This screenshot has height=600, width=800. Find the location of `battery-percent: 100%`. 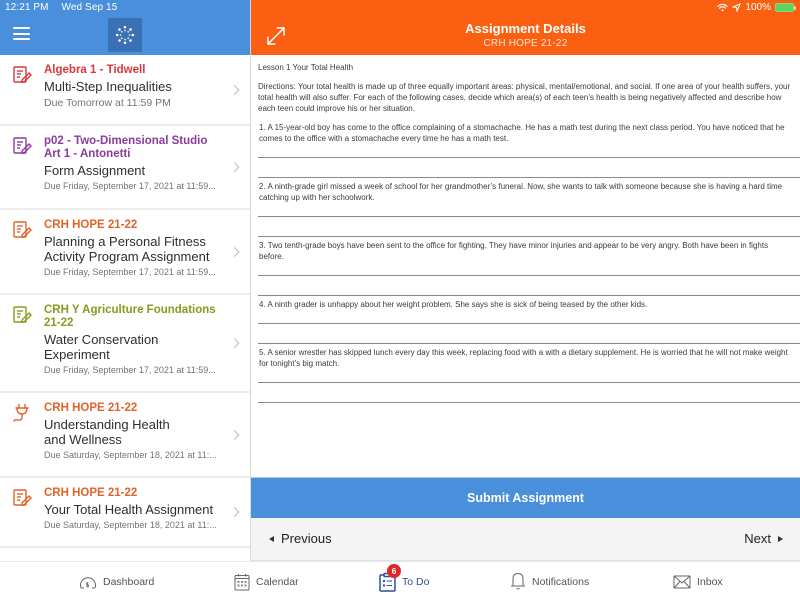

battery-percent: 100% is located at coordinates (758, 7).